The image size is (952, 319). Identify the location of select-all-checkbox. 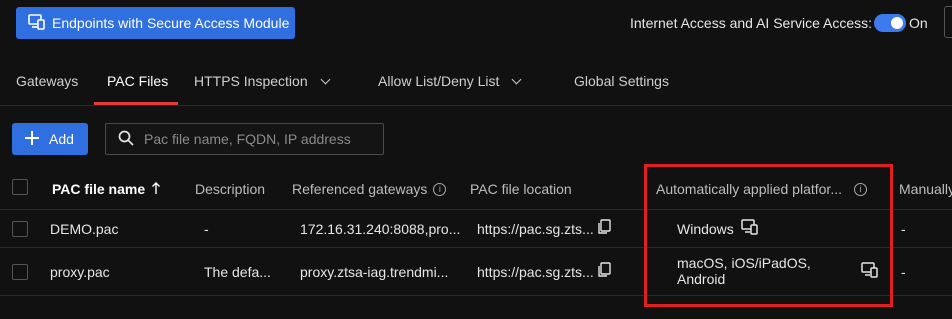
(20, 187).